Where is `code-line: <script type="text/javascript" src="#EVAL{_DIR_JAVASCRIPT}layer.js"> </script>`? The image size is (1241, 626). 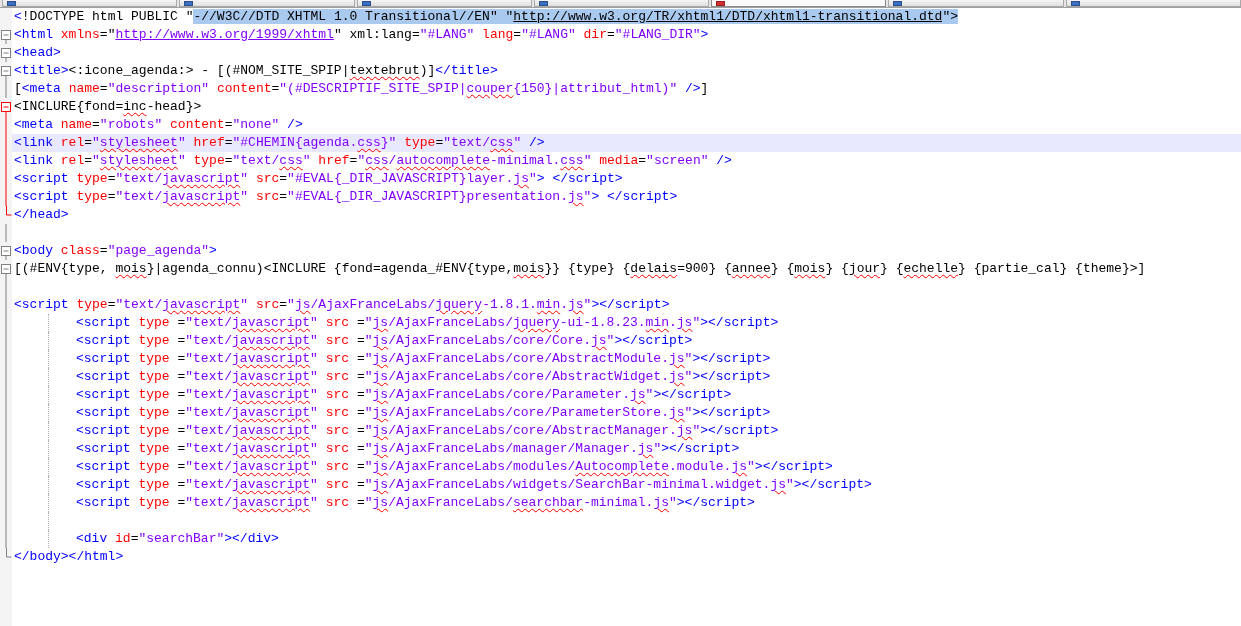
code-line: <script type="text/javascript" src="#EVAL{_DIR_JAVASCRIPT}layer.js"> </script> is located at coordinates (318, 179).